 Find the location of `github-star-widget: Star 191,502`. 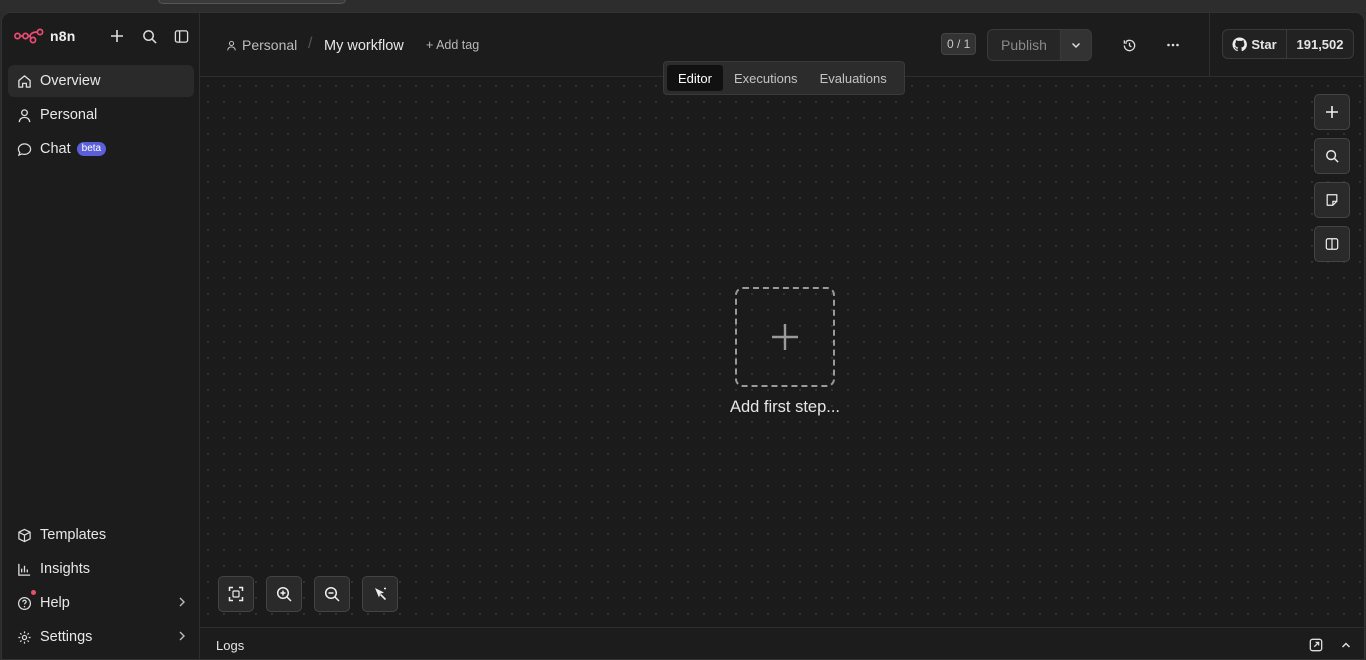

github-star-widget: Star 191,502 is located at coordinates (1288, 44).